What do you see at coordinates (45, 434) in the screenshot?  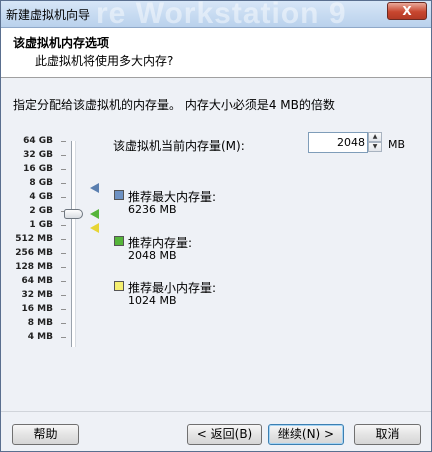 I see `help-button: 帮助` at bounding box center [45, 434].